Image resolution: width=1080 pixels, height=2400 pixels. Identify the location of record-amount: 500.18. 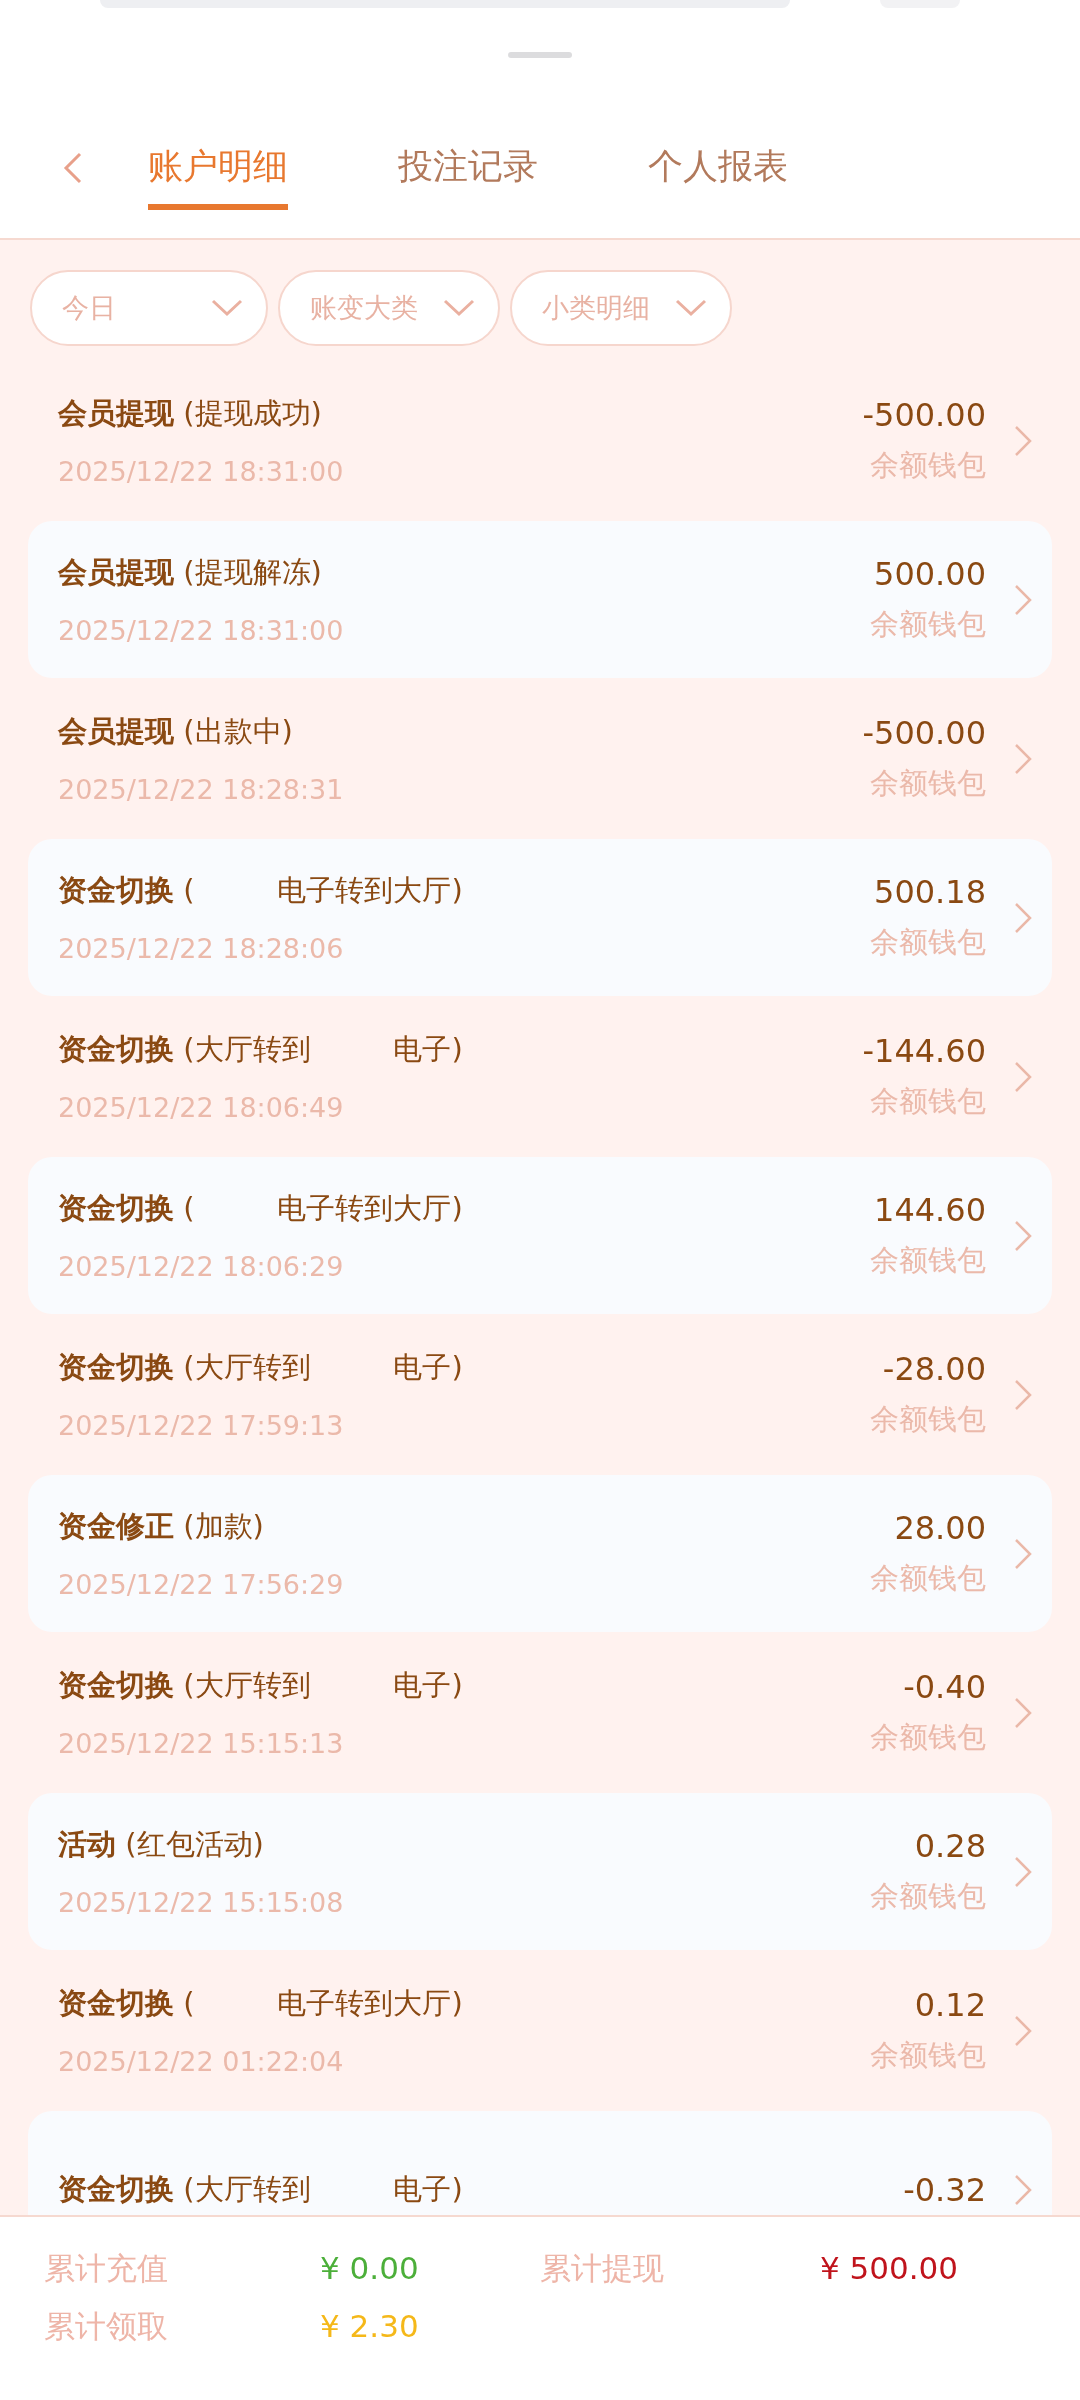
(930, 891).